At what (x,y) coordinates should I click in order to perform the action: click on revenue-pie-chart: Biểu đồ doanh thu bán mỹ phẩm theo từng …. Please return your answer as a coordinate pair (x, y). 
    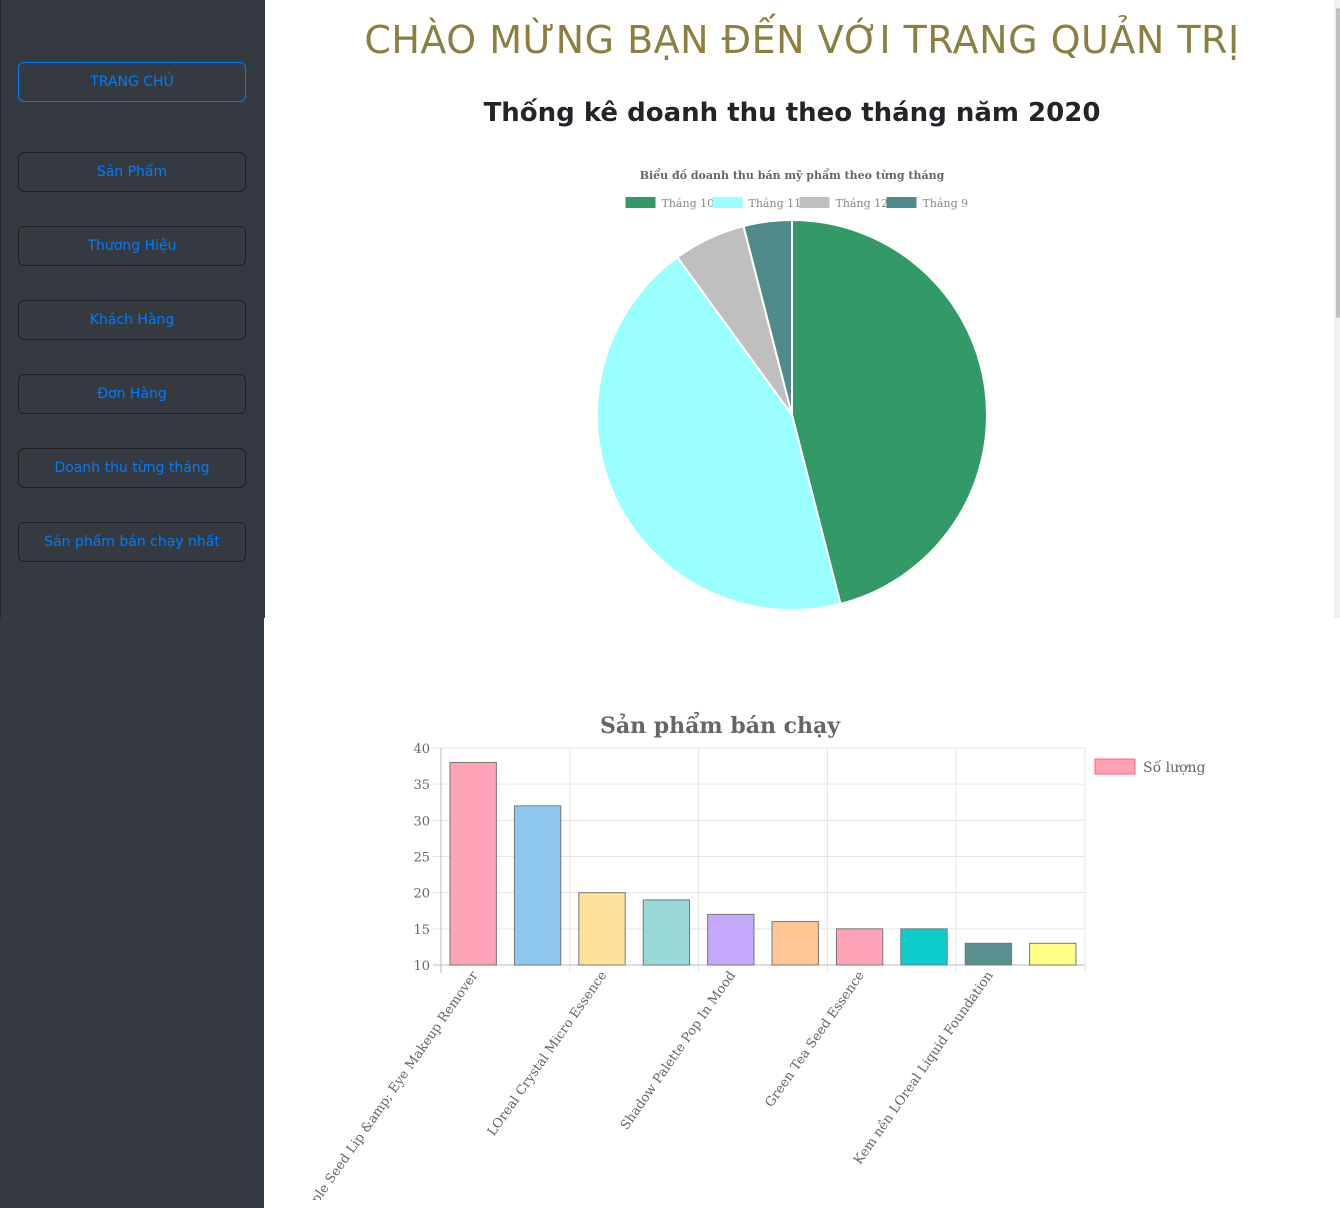
    Looking at the image, I should click on (791, 389).